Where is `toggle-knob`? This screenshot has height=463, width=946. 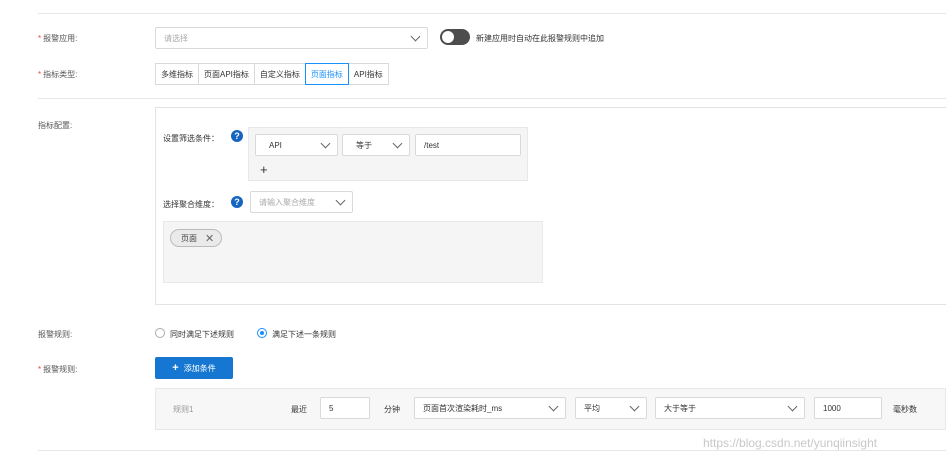 toggle-knob is located at coordinates (448, 37).